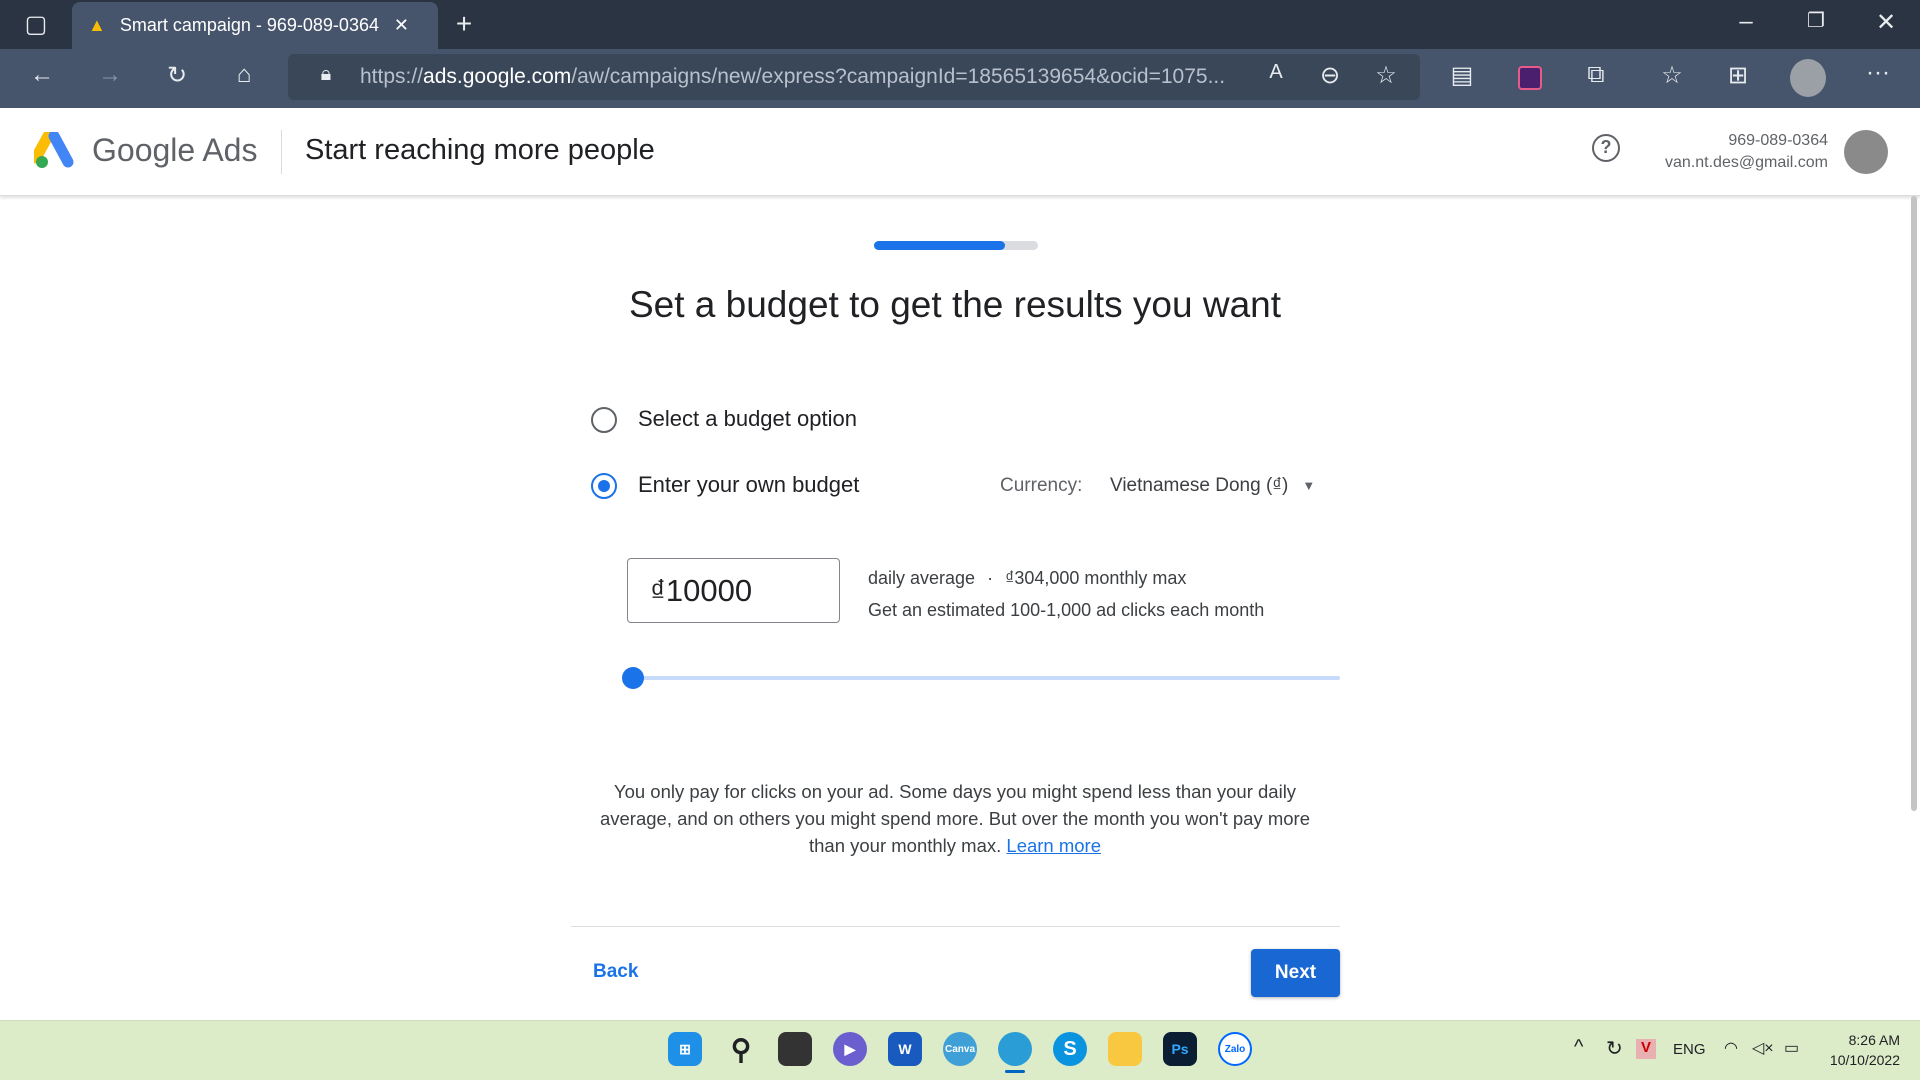 This screenshot has width=1920, height=1080. What do you see at coordinates (97, 25) in the screenshot?
I see `google-ads-favicon-icon: ▲` at bounding box center [97, 25].